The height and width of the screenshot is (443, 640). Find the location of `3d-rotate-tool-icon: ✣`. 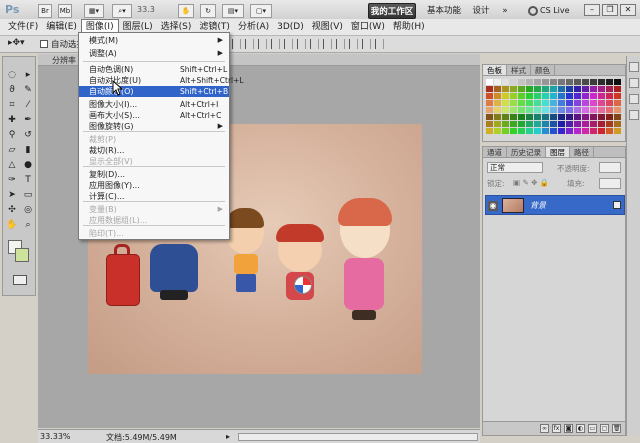

3d-rotate-tool-icon: ✣ is located at coordinates (12, 210).